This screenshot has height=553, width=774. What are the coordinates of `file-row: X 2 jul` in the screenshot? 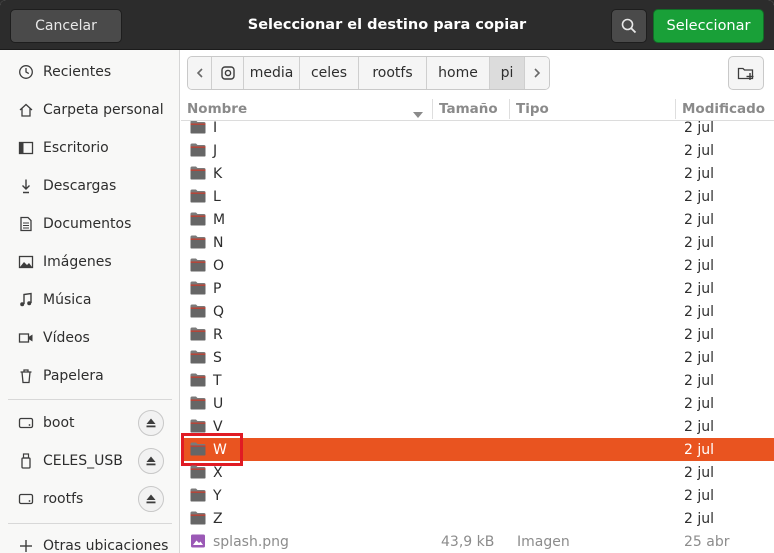 It's located at (477, 472).